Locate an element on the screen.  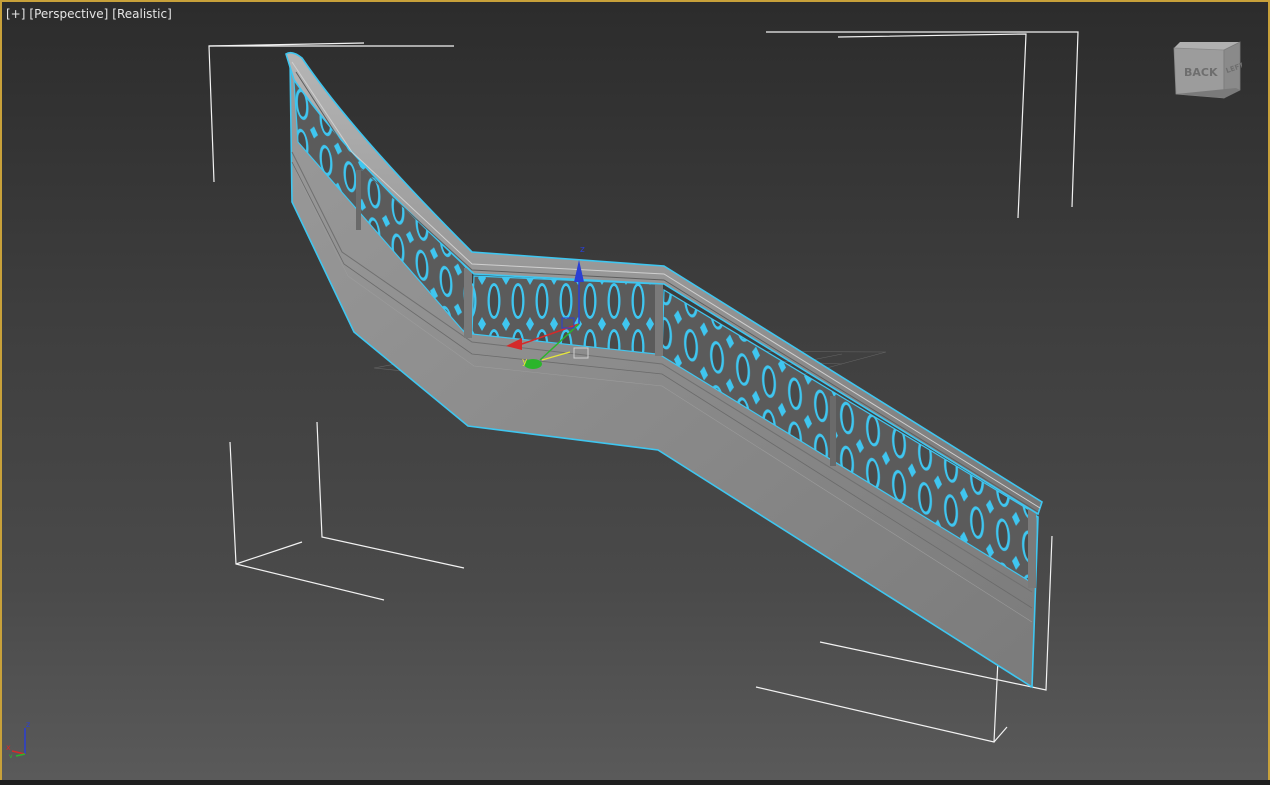
viewcube-icon: BACK LEFT is located at coordinates (1206, 71).